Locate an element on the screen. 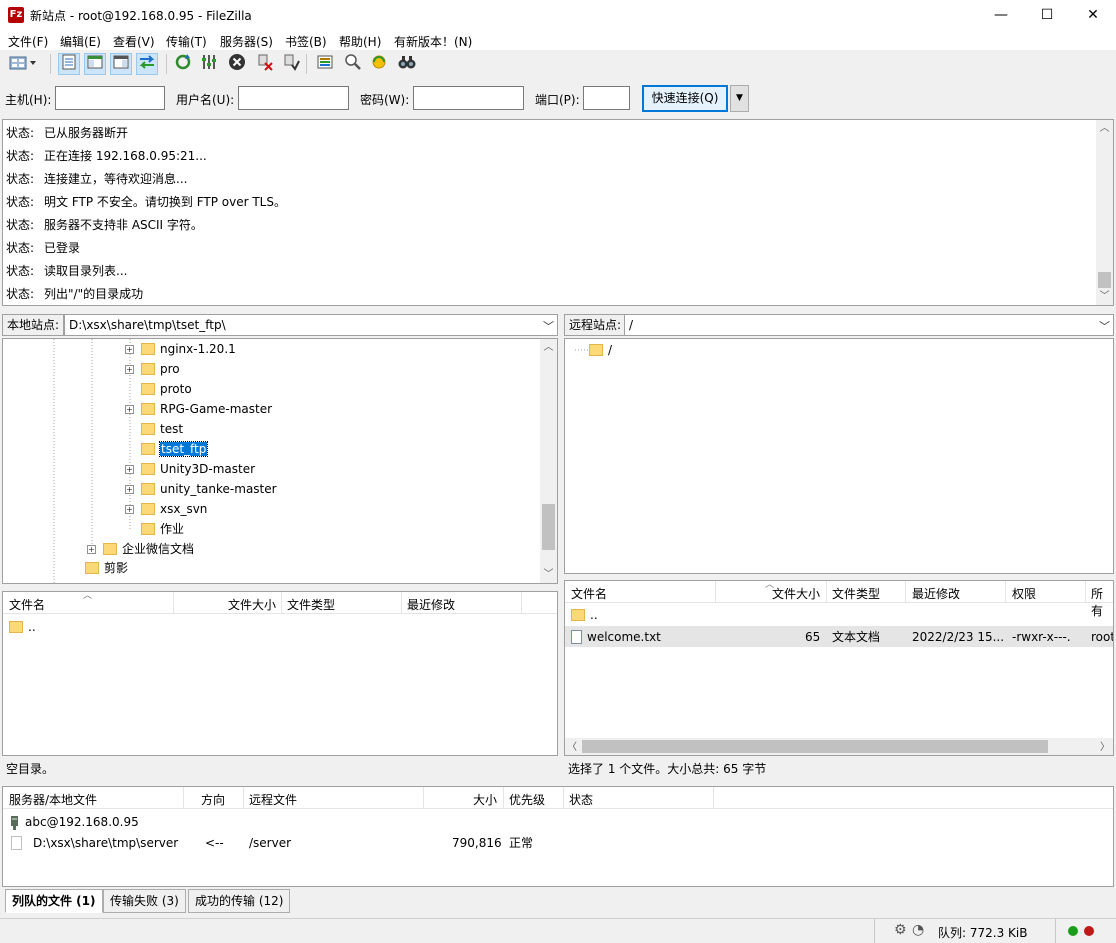 The width and height of the screenshot is (1116, 943). process-queue-icon is located at coordinates (209, 64).